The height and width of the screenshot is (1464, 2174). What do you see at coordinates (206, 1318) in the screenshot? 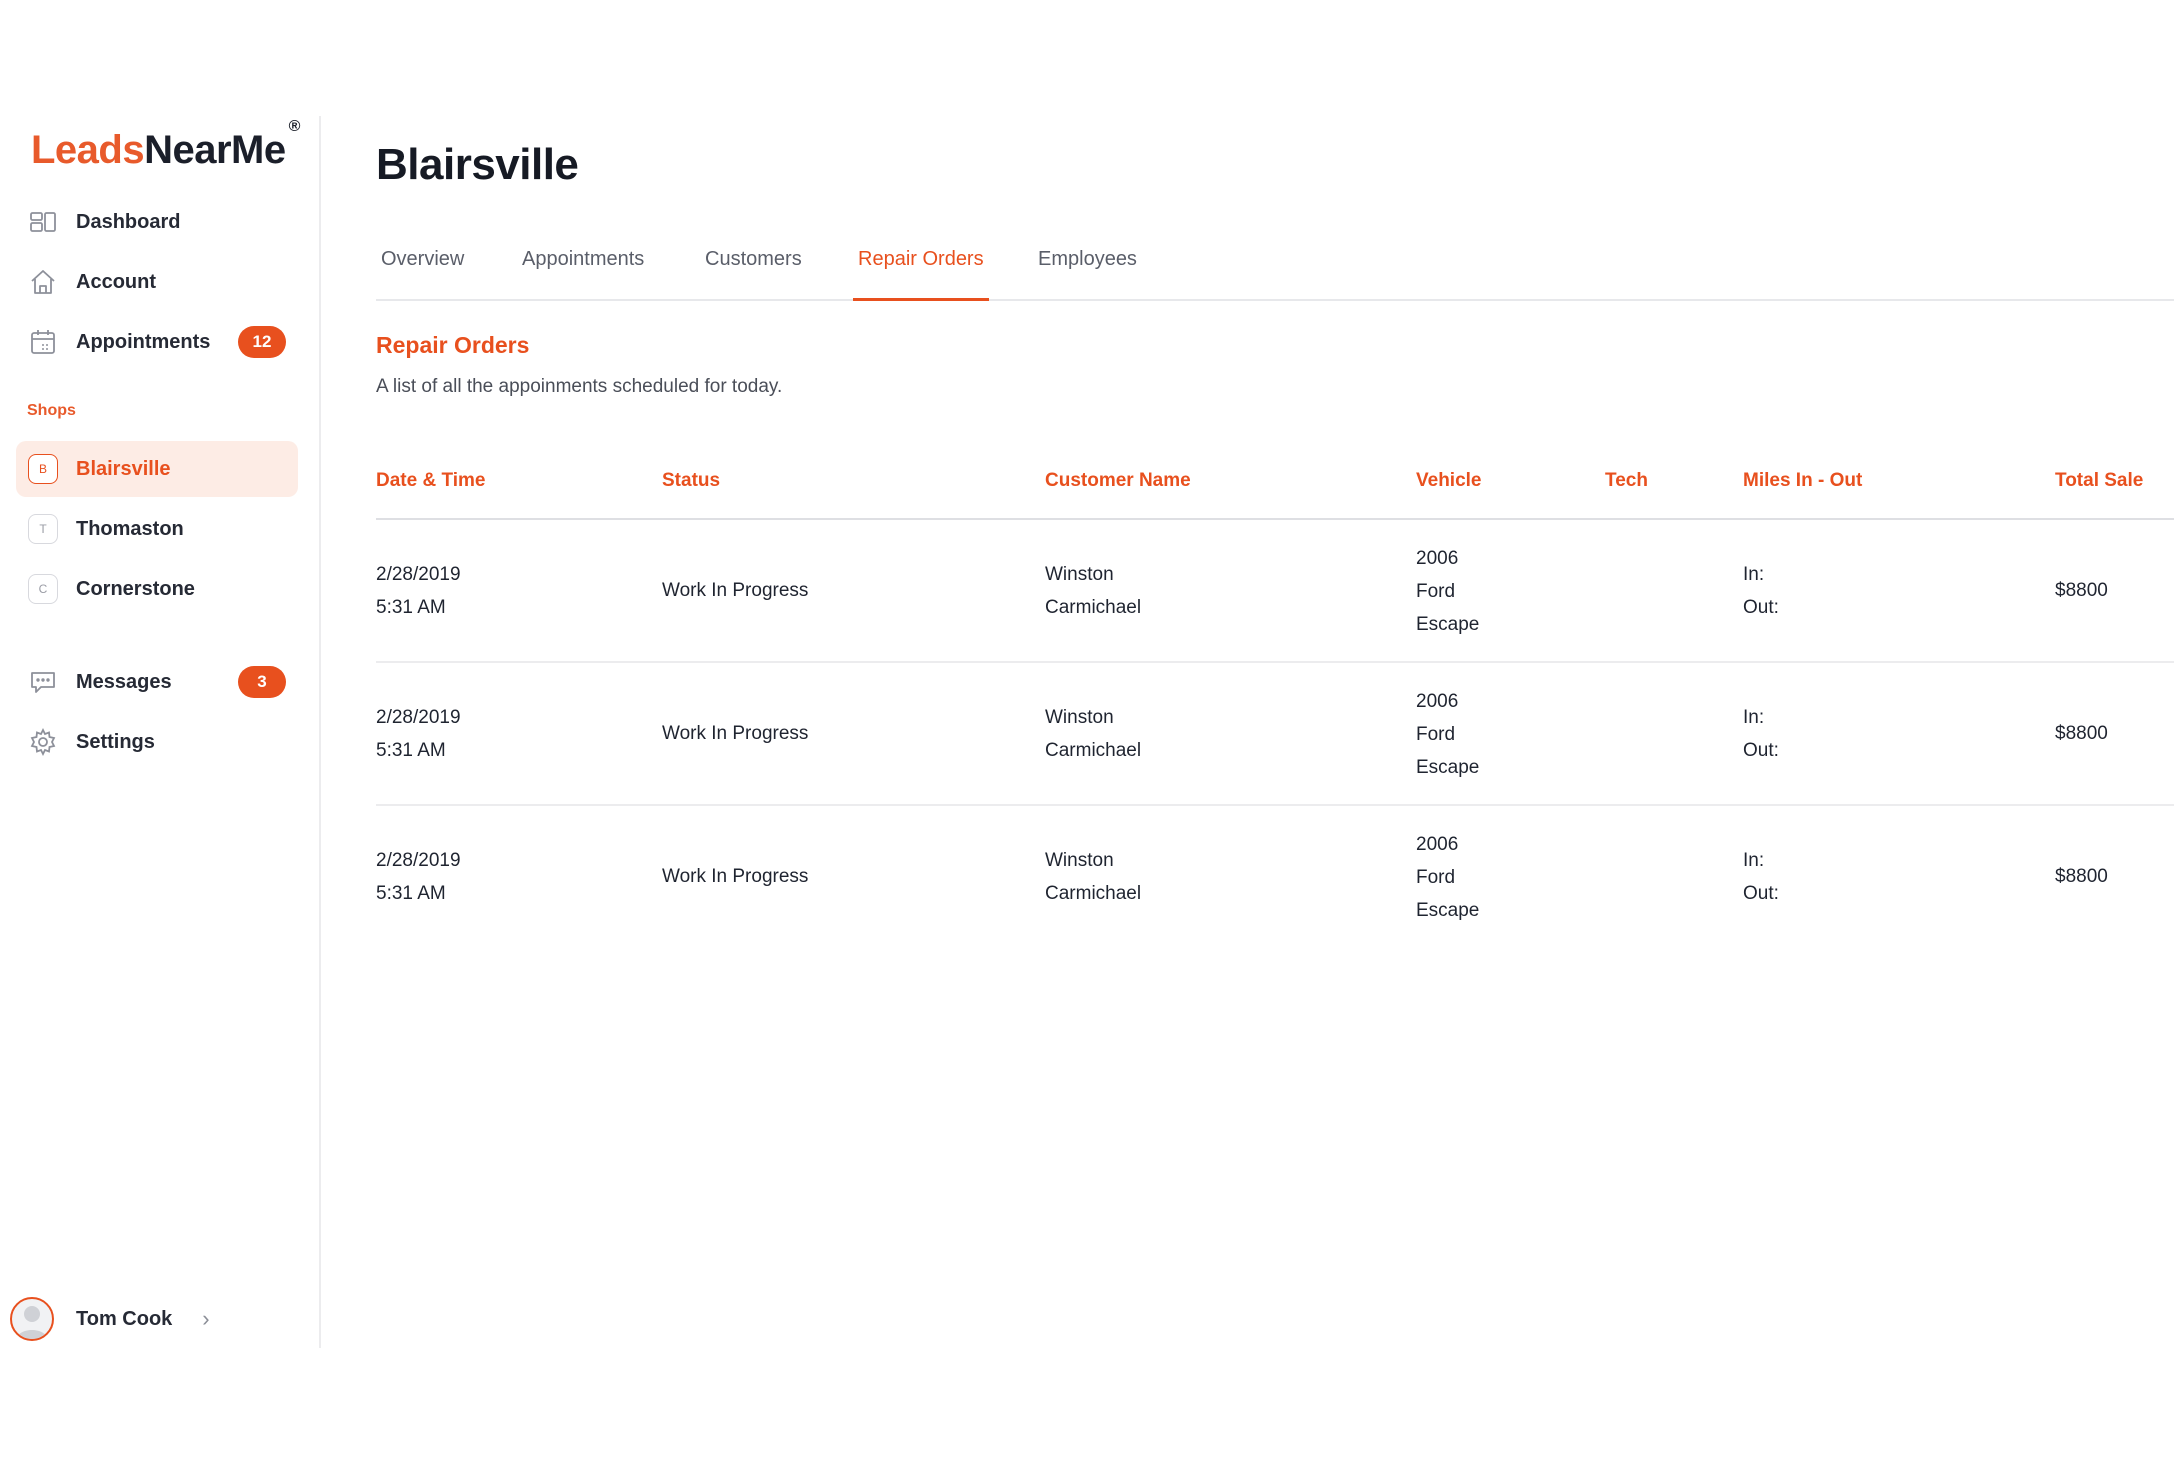
I see `chevron-right-icon: ›` at bounding box center [206, 1318].